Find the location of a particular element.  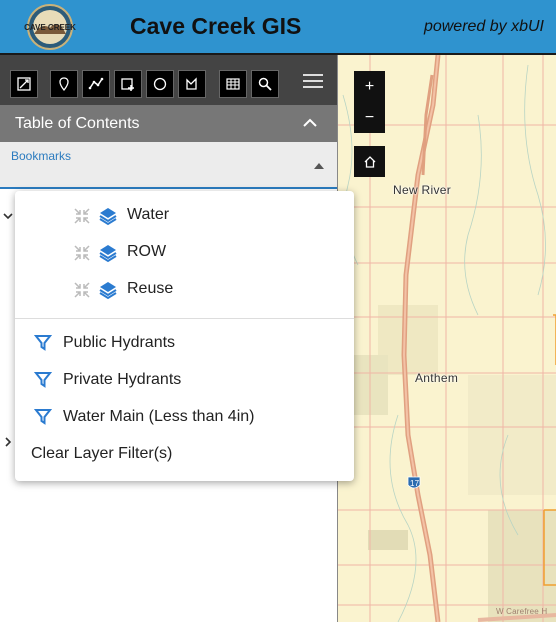

bookmarks-select: Bookmarks is located at coordinates (168, 165).